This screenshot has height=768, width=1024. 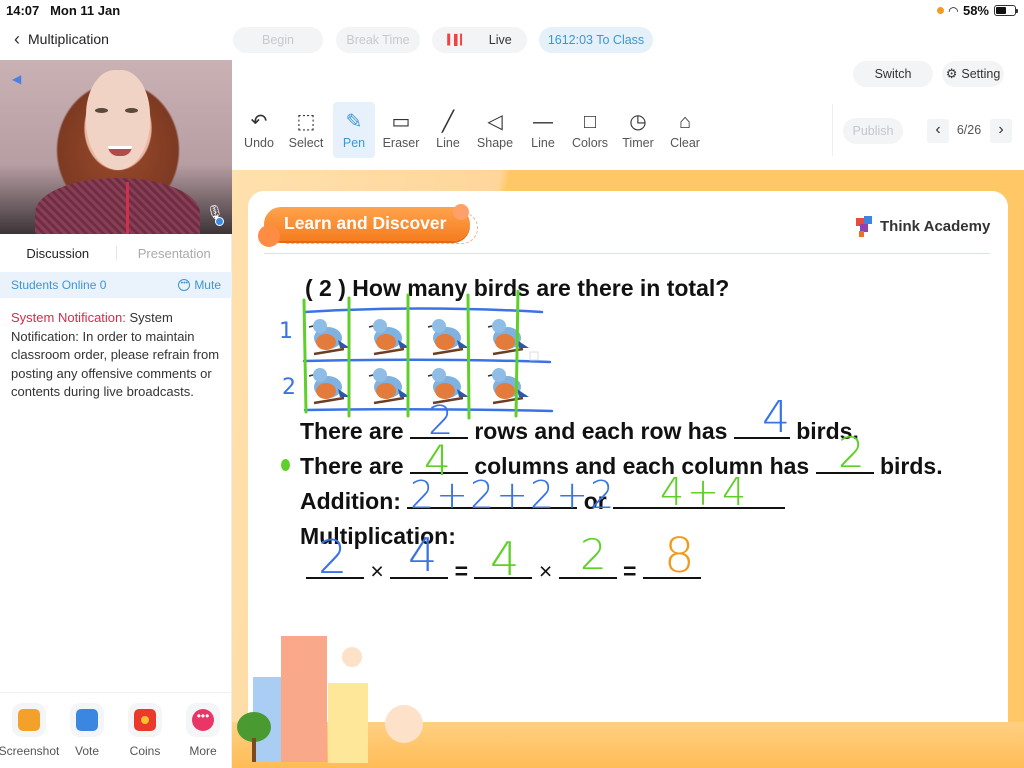 What do you see at coordinates (259, 143) in the screenshot?
I see `tool-label: Undo` at bounding box center [259, 143].